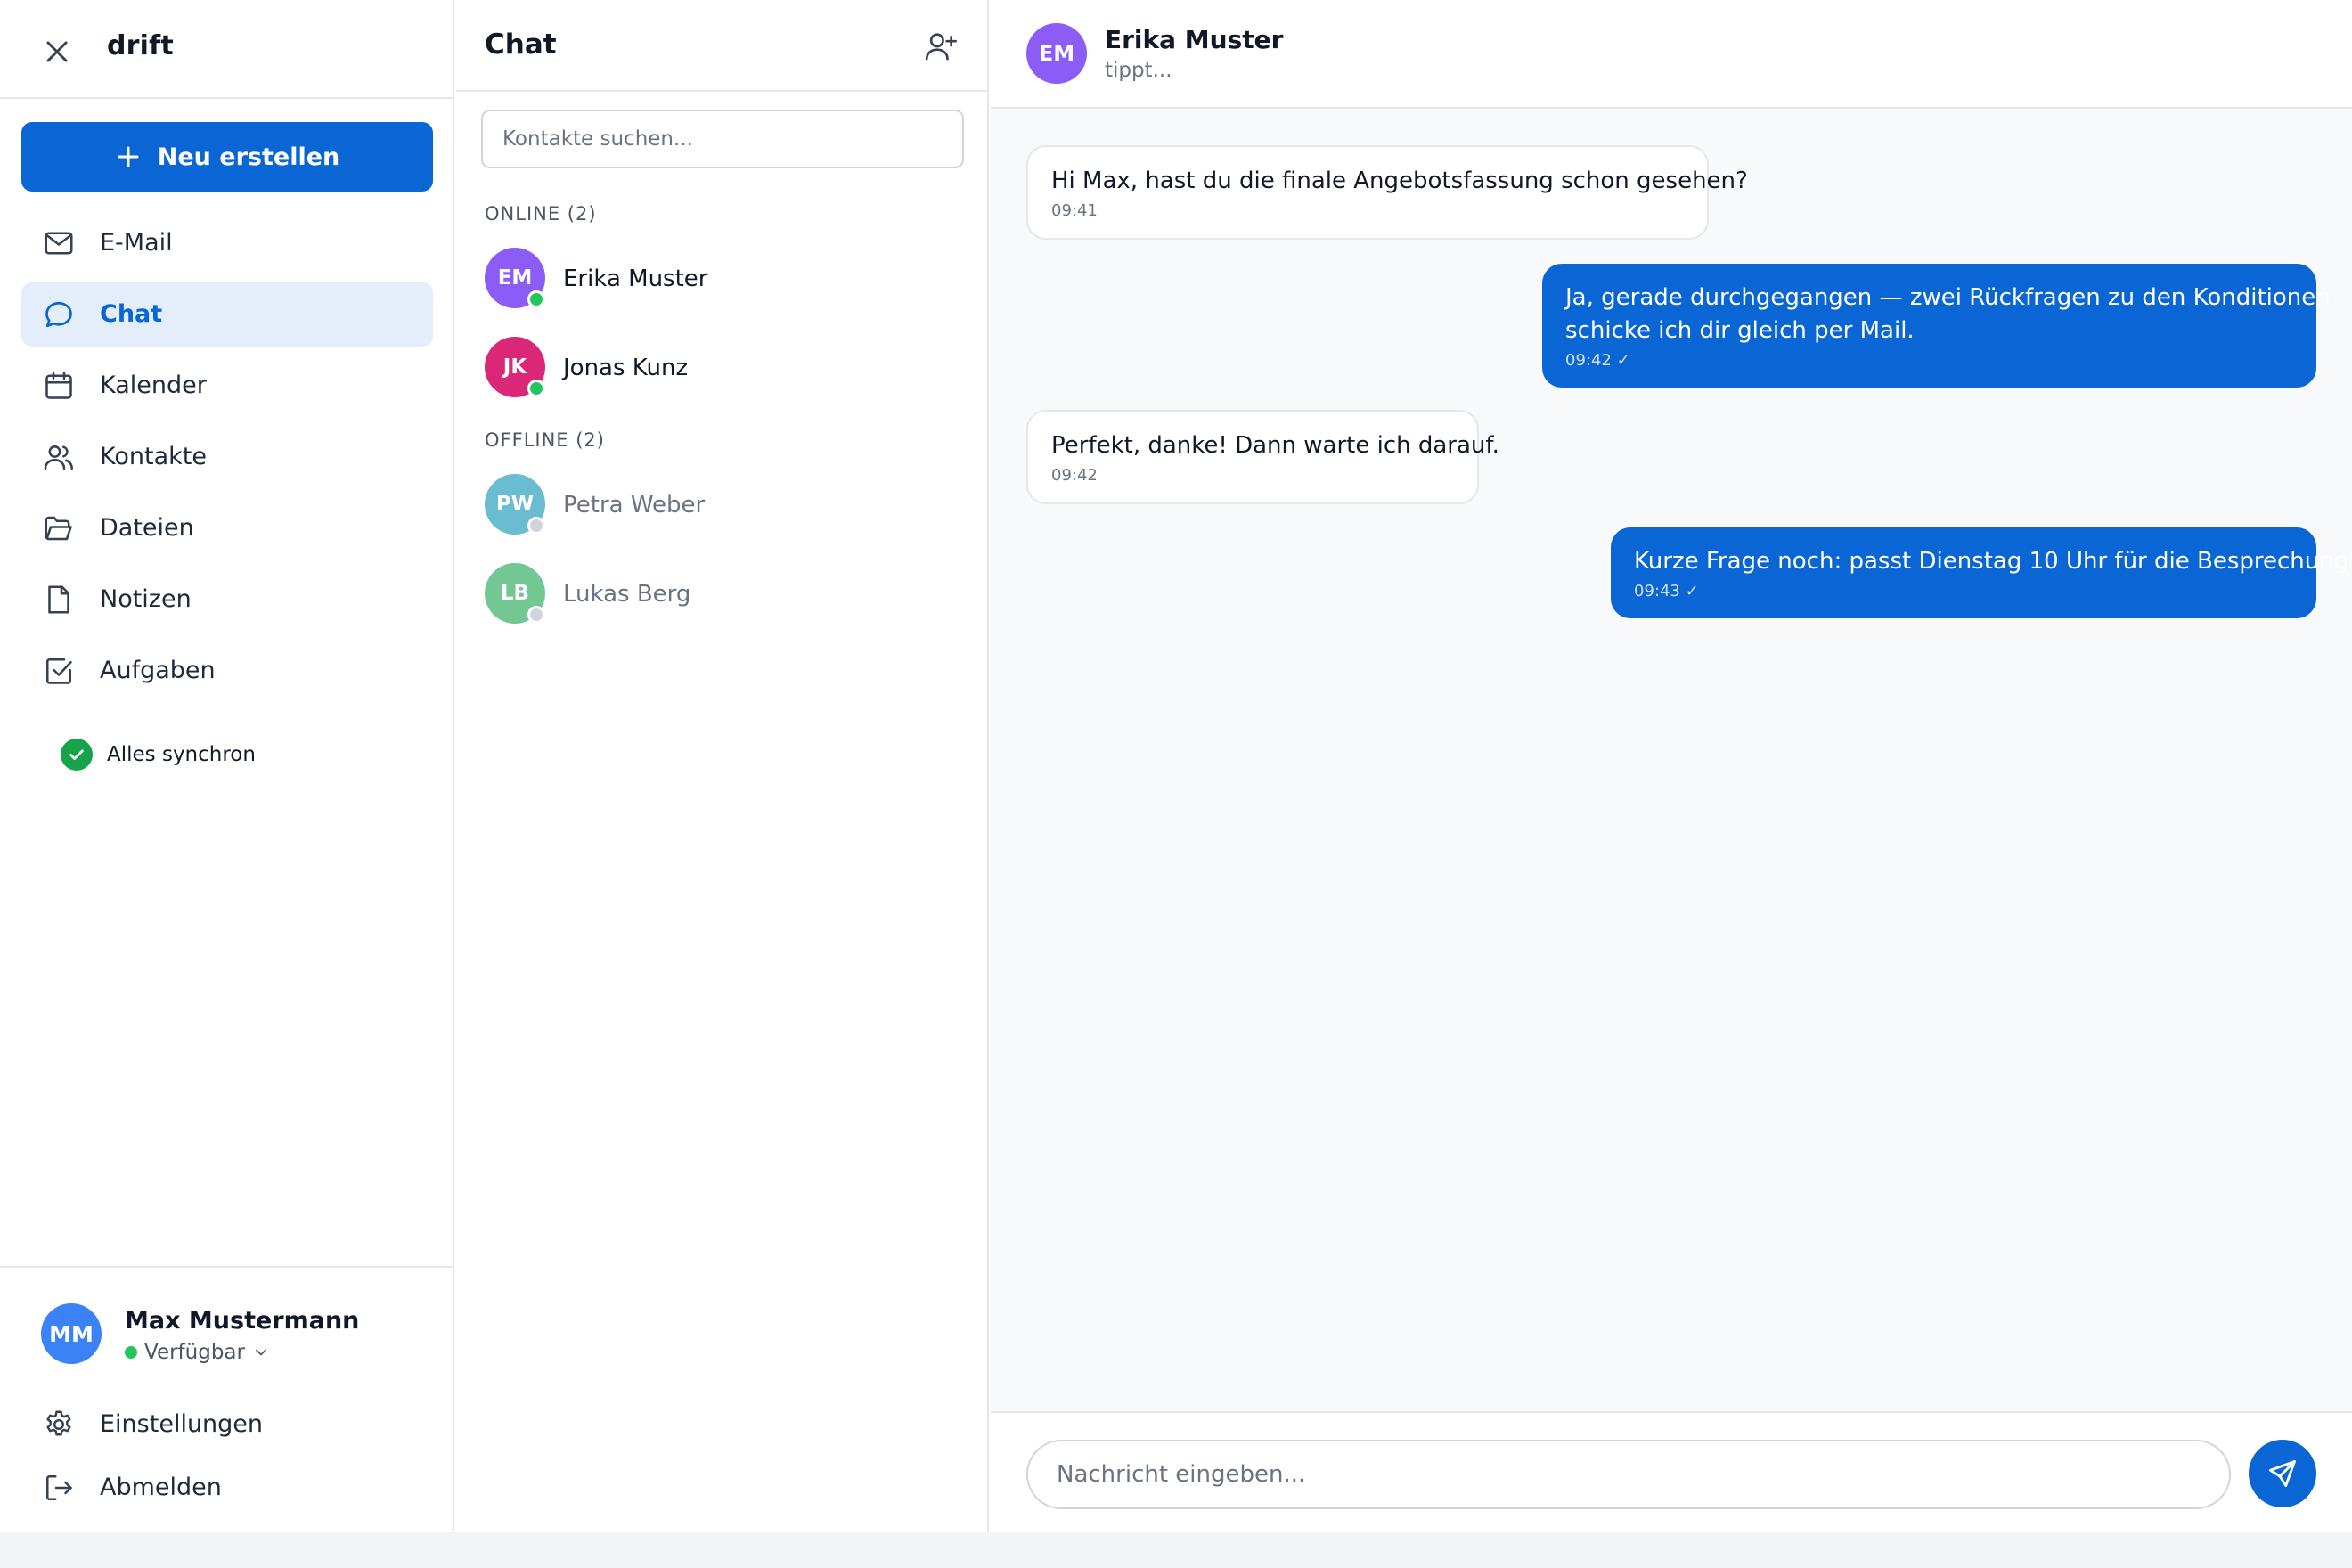 The width and height of the screenshot is (2352, 1568). What do you see at coordinates (227, 49) in the screenshot?
I see `sidebar-header: drift` at bounding box center [227, 49].